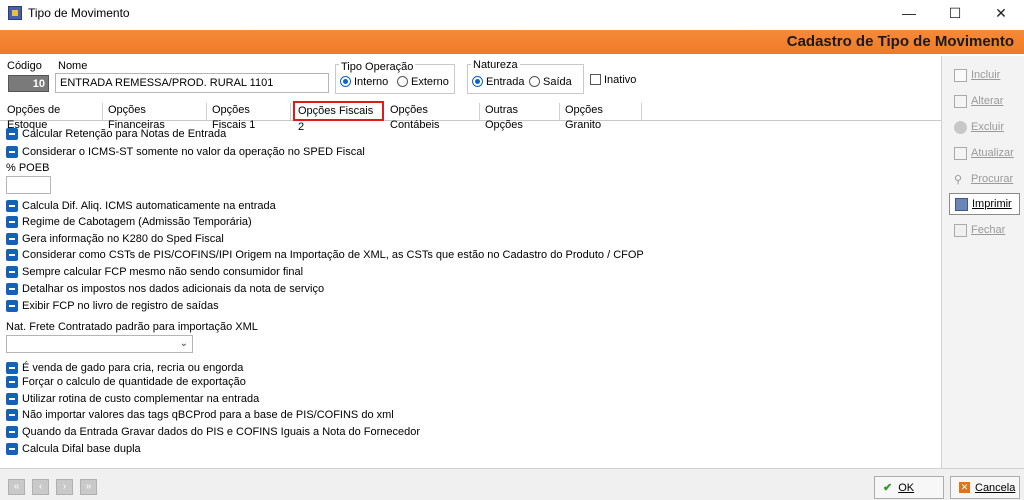 The height and width of the screenshot is (500, 1024). What do you see at coordinates (79, 13) in the screenshot?
I see `window-title: Tipo de Movimento` at bounding box center [79, 13].